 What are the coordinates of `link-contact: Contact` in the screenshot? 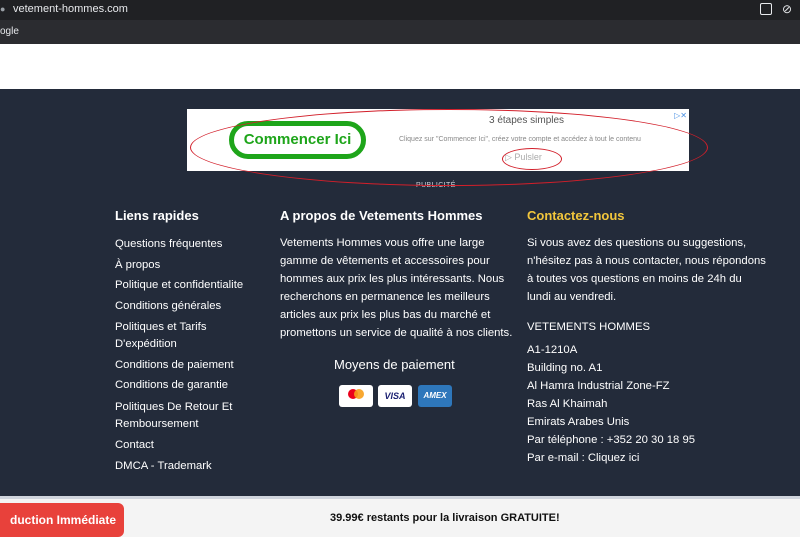 It's located at (134, 445).